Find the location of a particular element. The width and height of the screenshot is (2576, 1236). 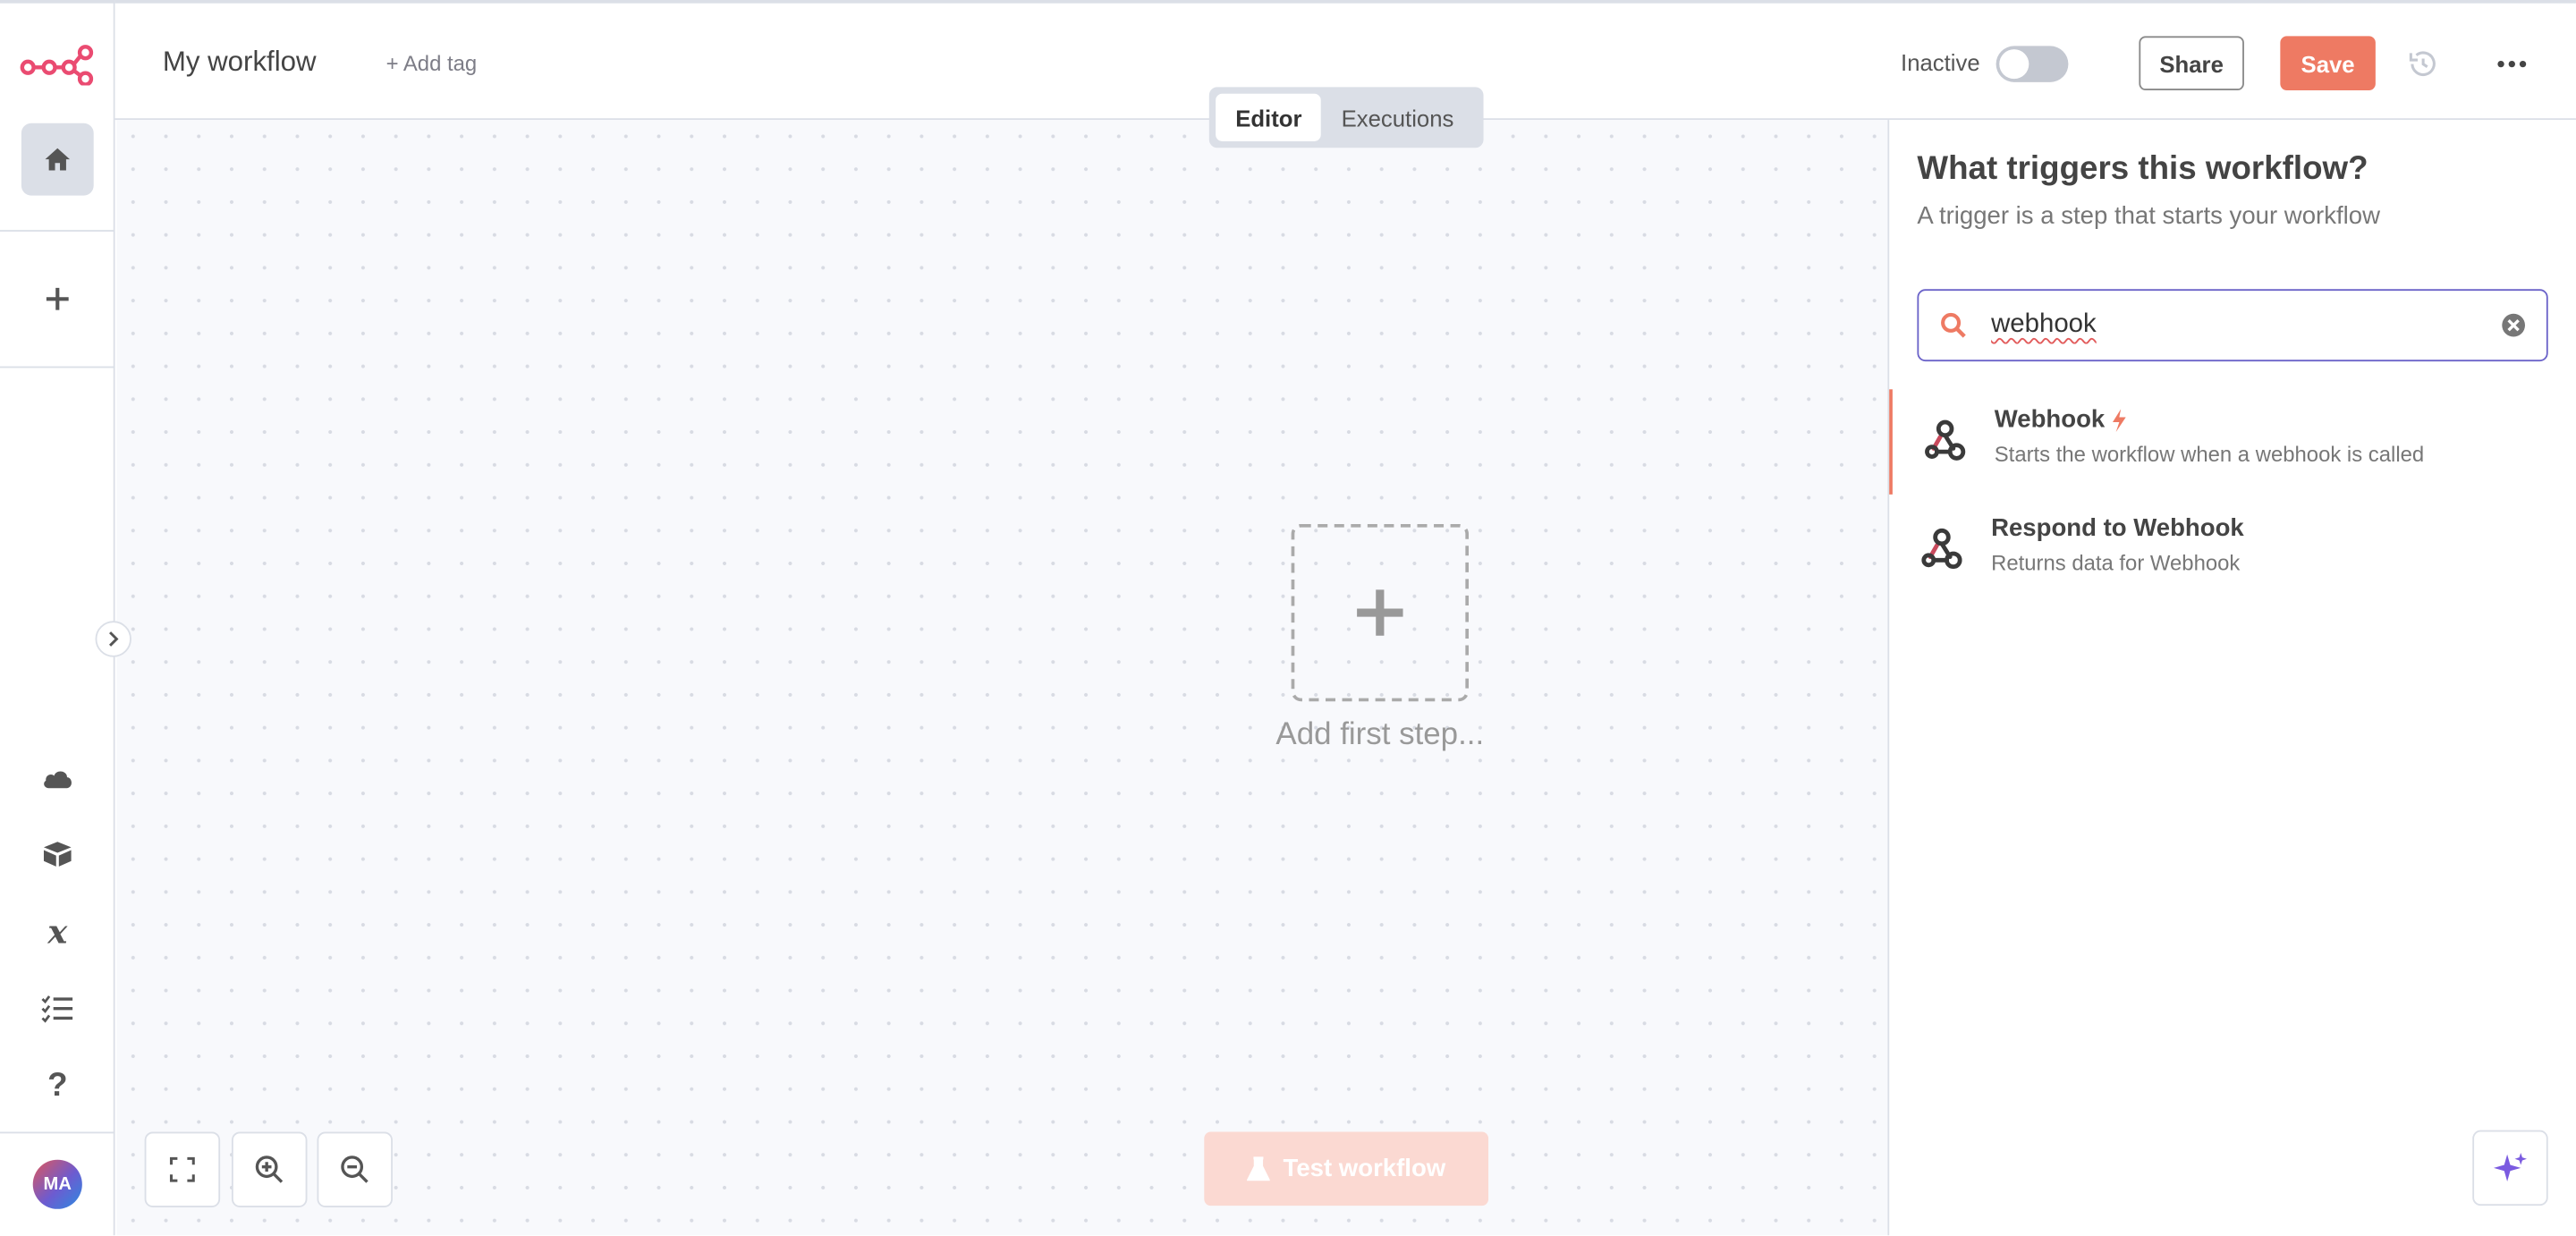

save-button: Save is located at coordinates (2328, 64).